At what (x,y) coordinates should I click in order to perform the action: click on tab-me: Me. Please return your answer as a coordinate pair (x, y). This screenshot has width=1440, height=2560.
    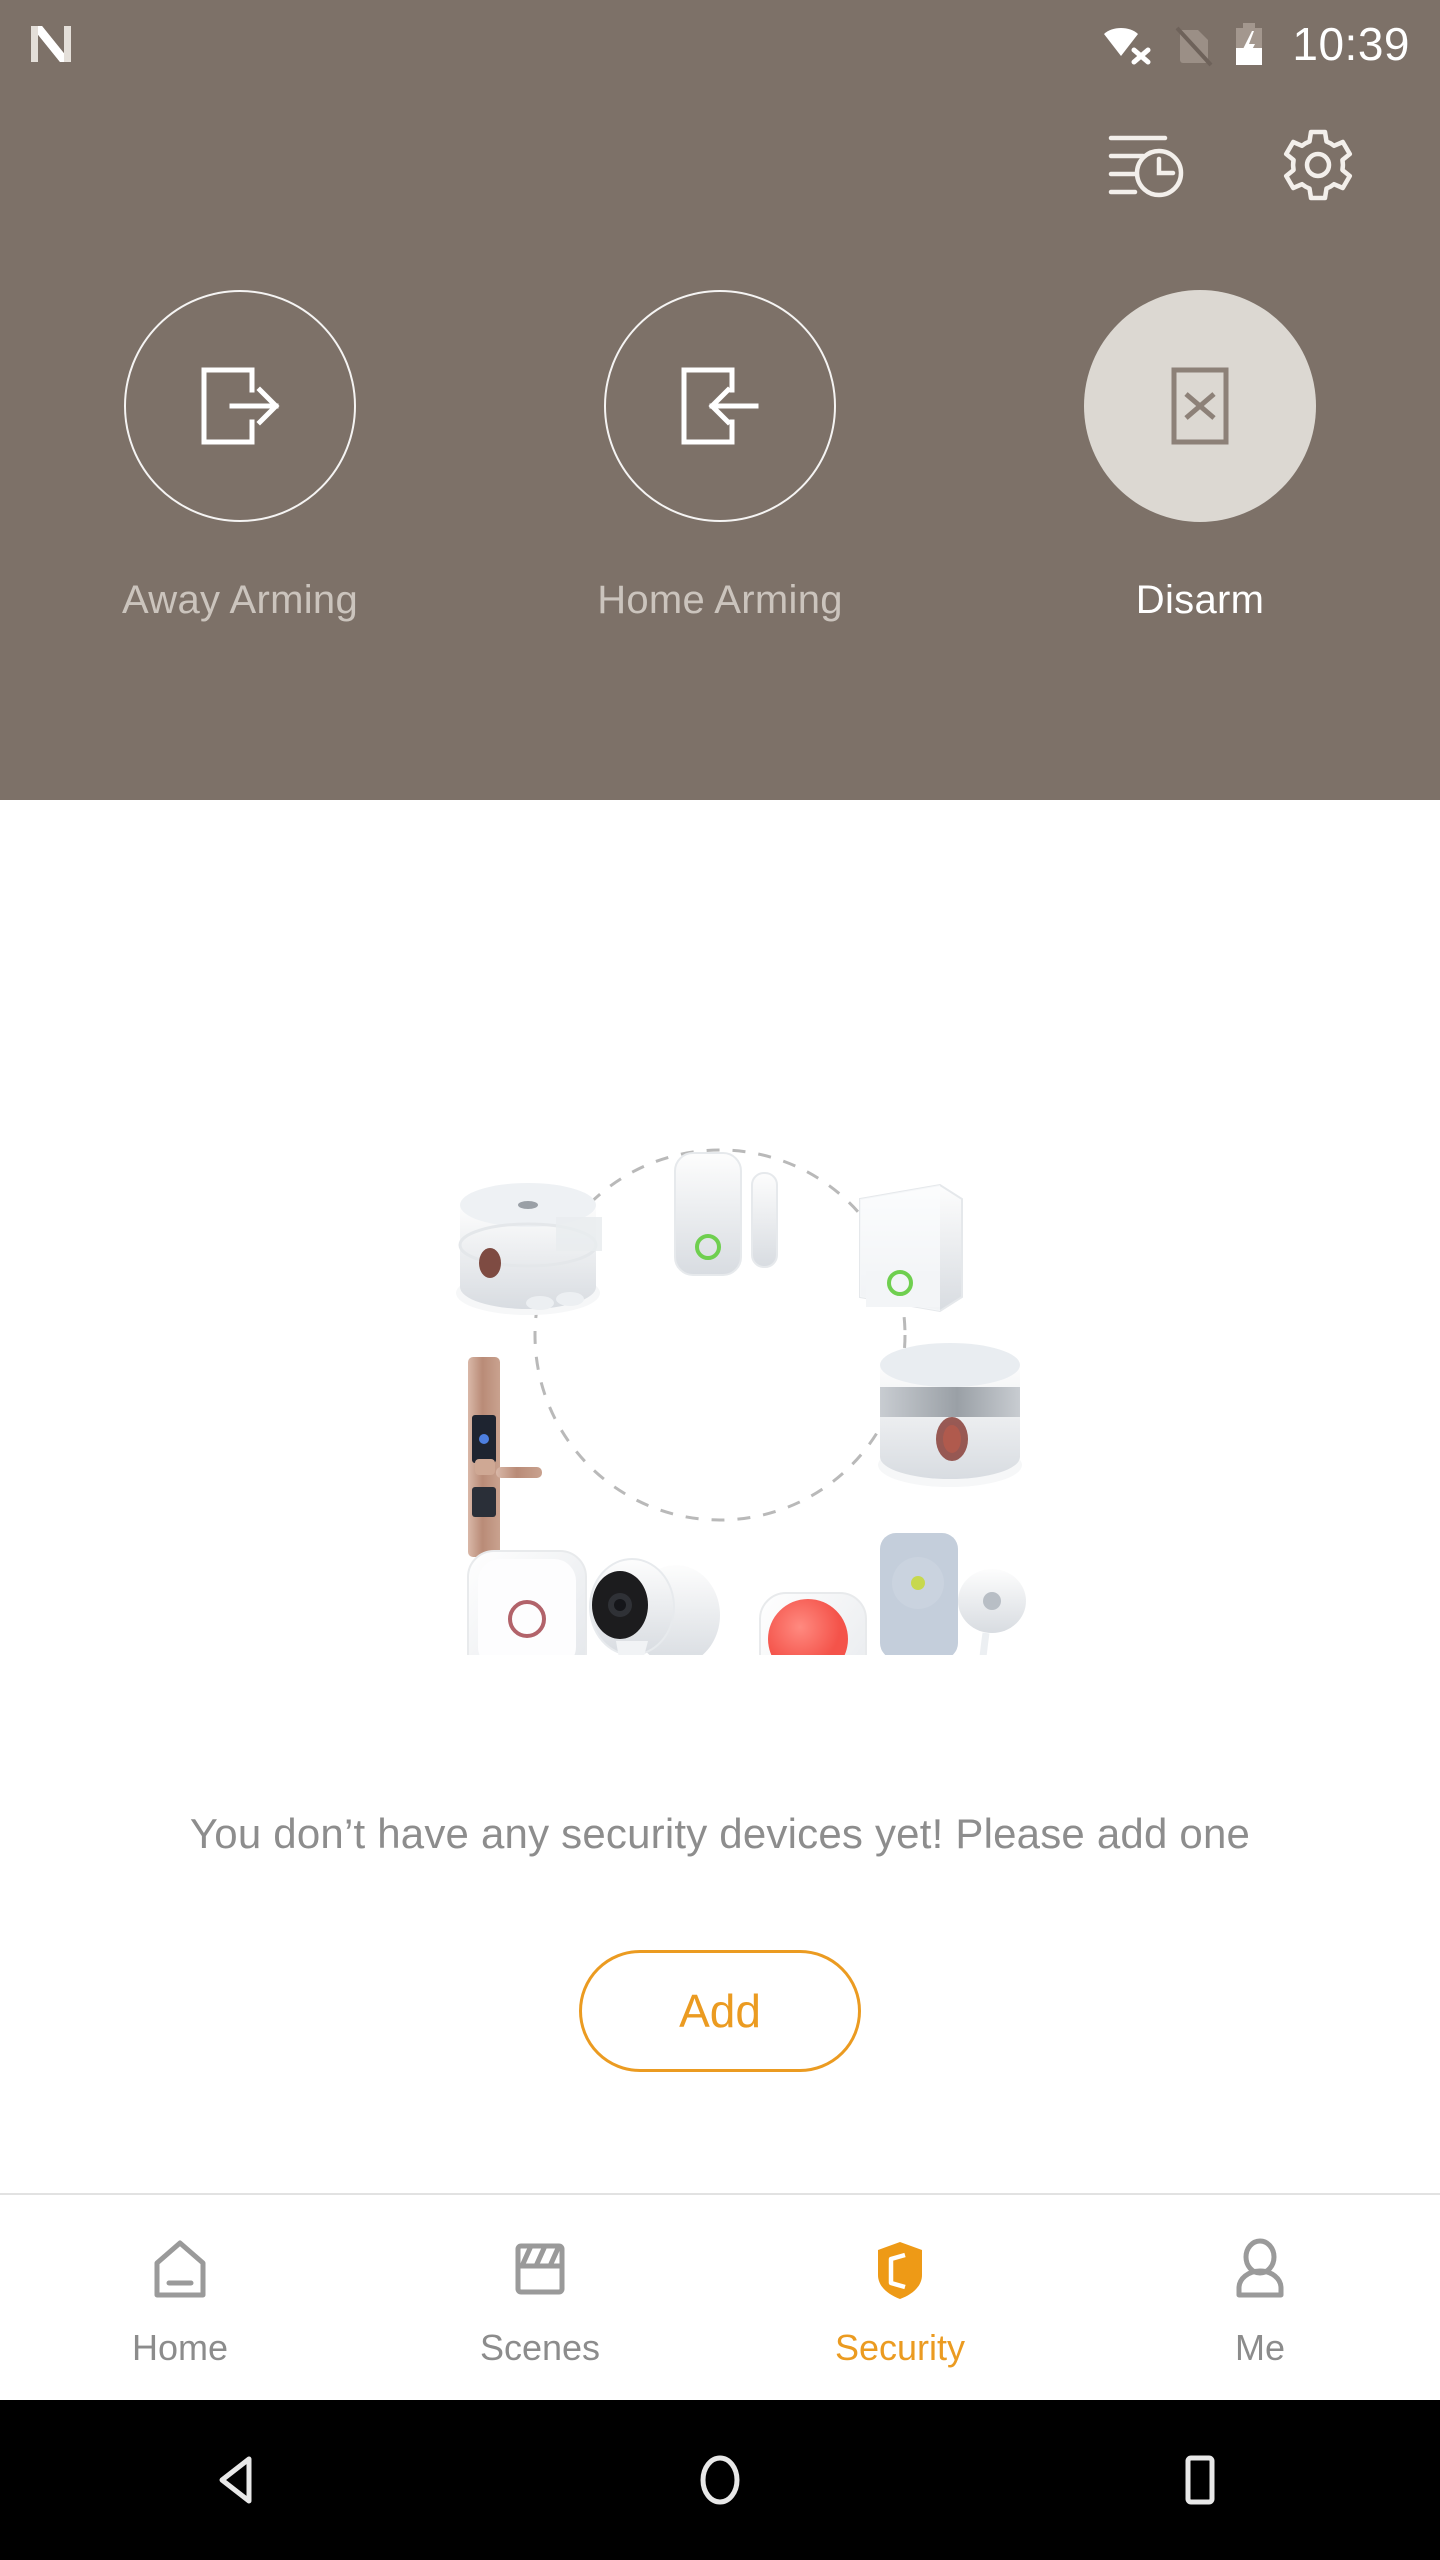
    Looking at the image, I should click on (1260, 2297).